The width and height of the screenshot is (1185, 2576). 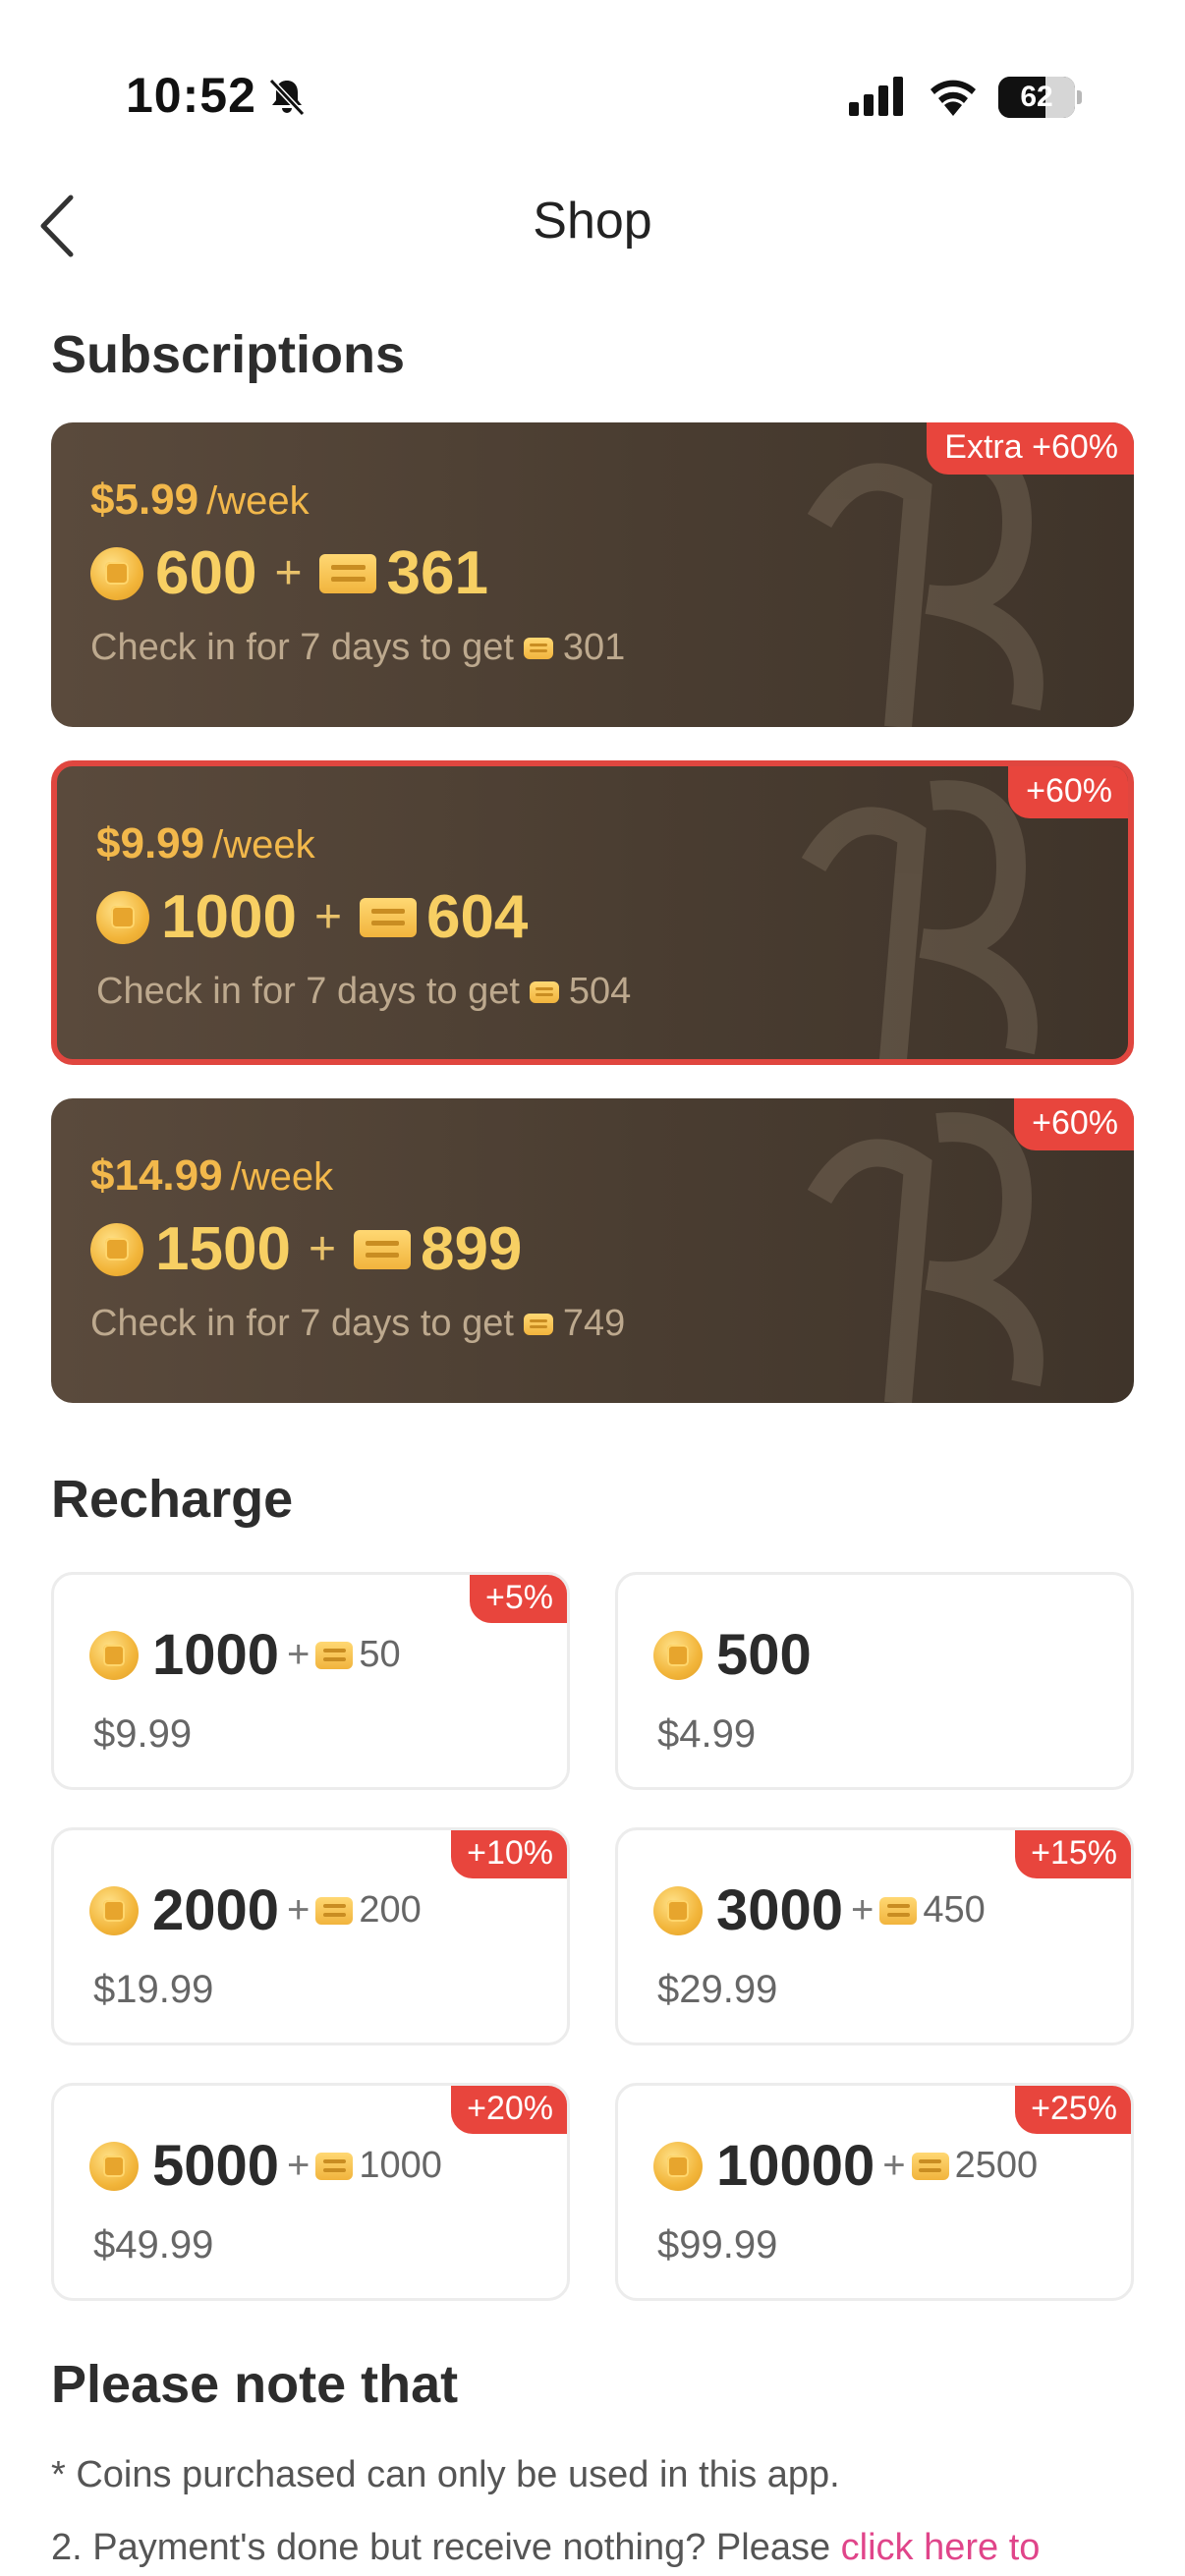 What do you see at coordinates (519, 1599) in the screenshot?
I see `bonus-badge: +5%` at bounding box center [519, 1599].